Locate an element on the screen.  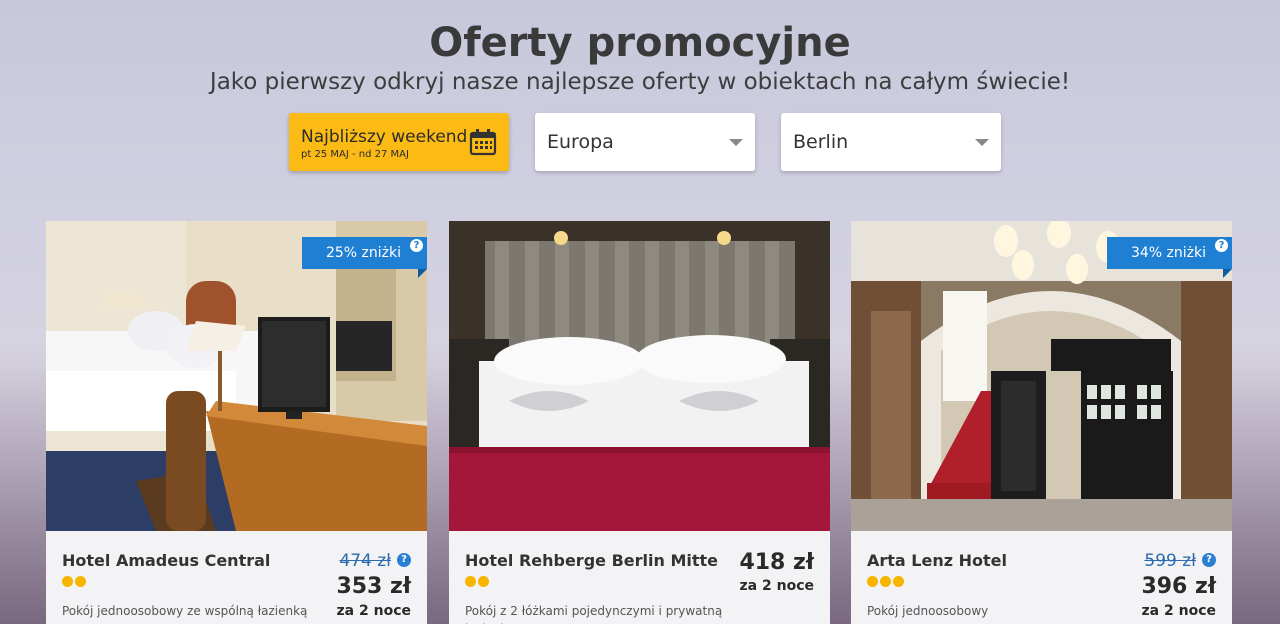
calendar-icon is located at coordinates (483, 142).